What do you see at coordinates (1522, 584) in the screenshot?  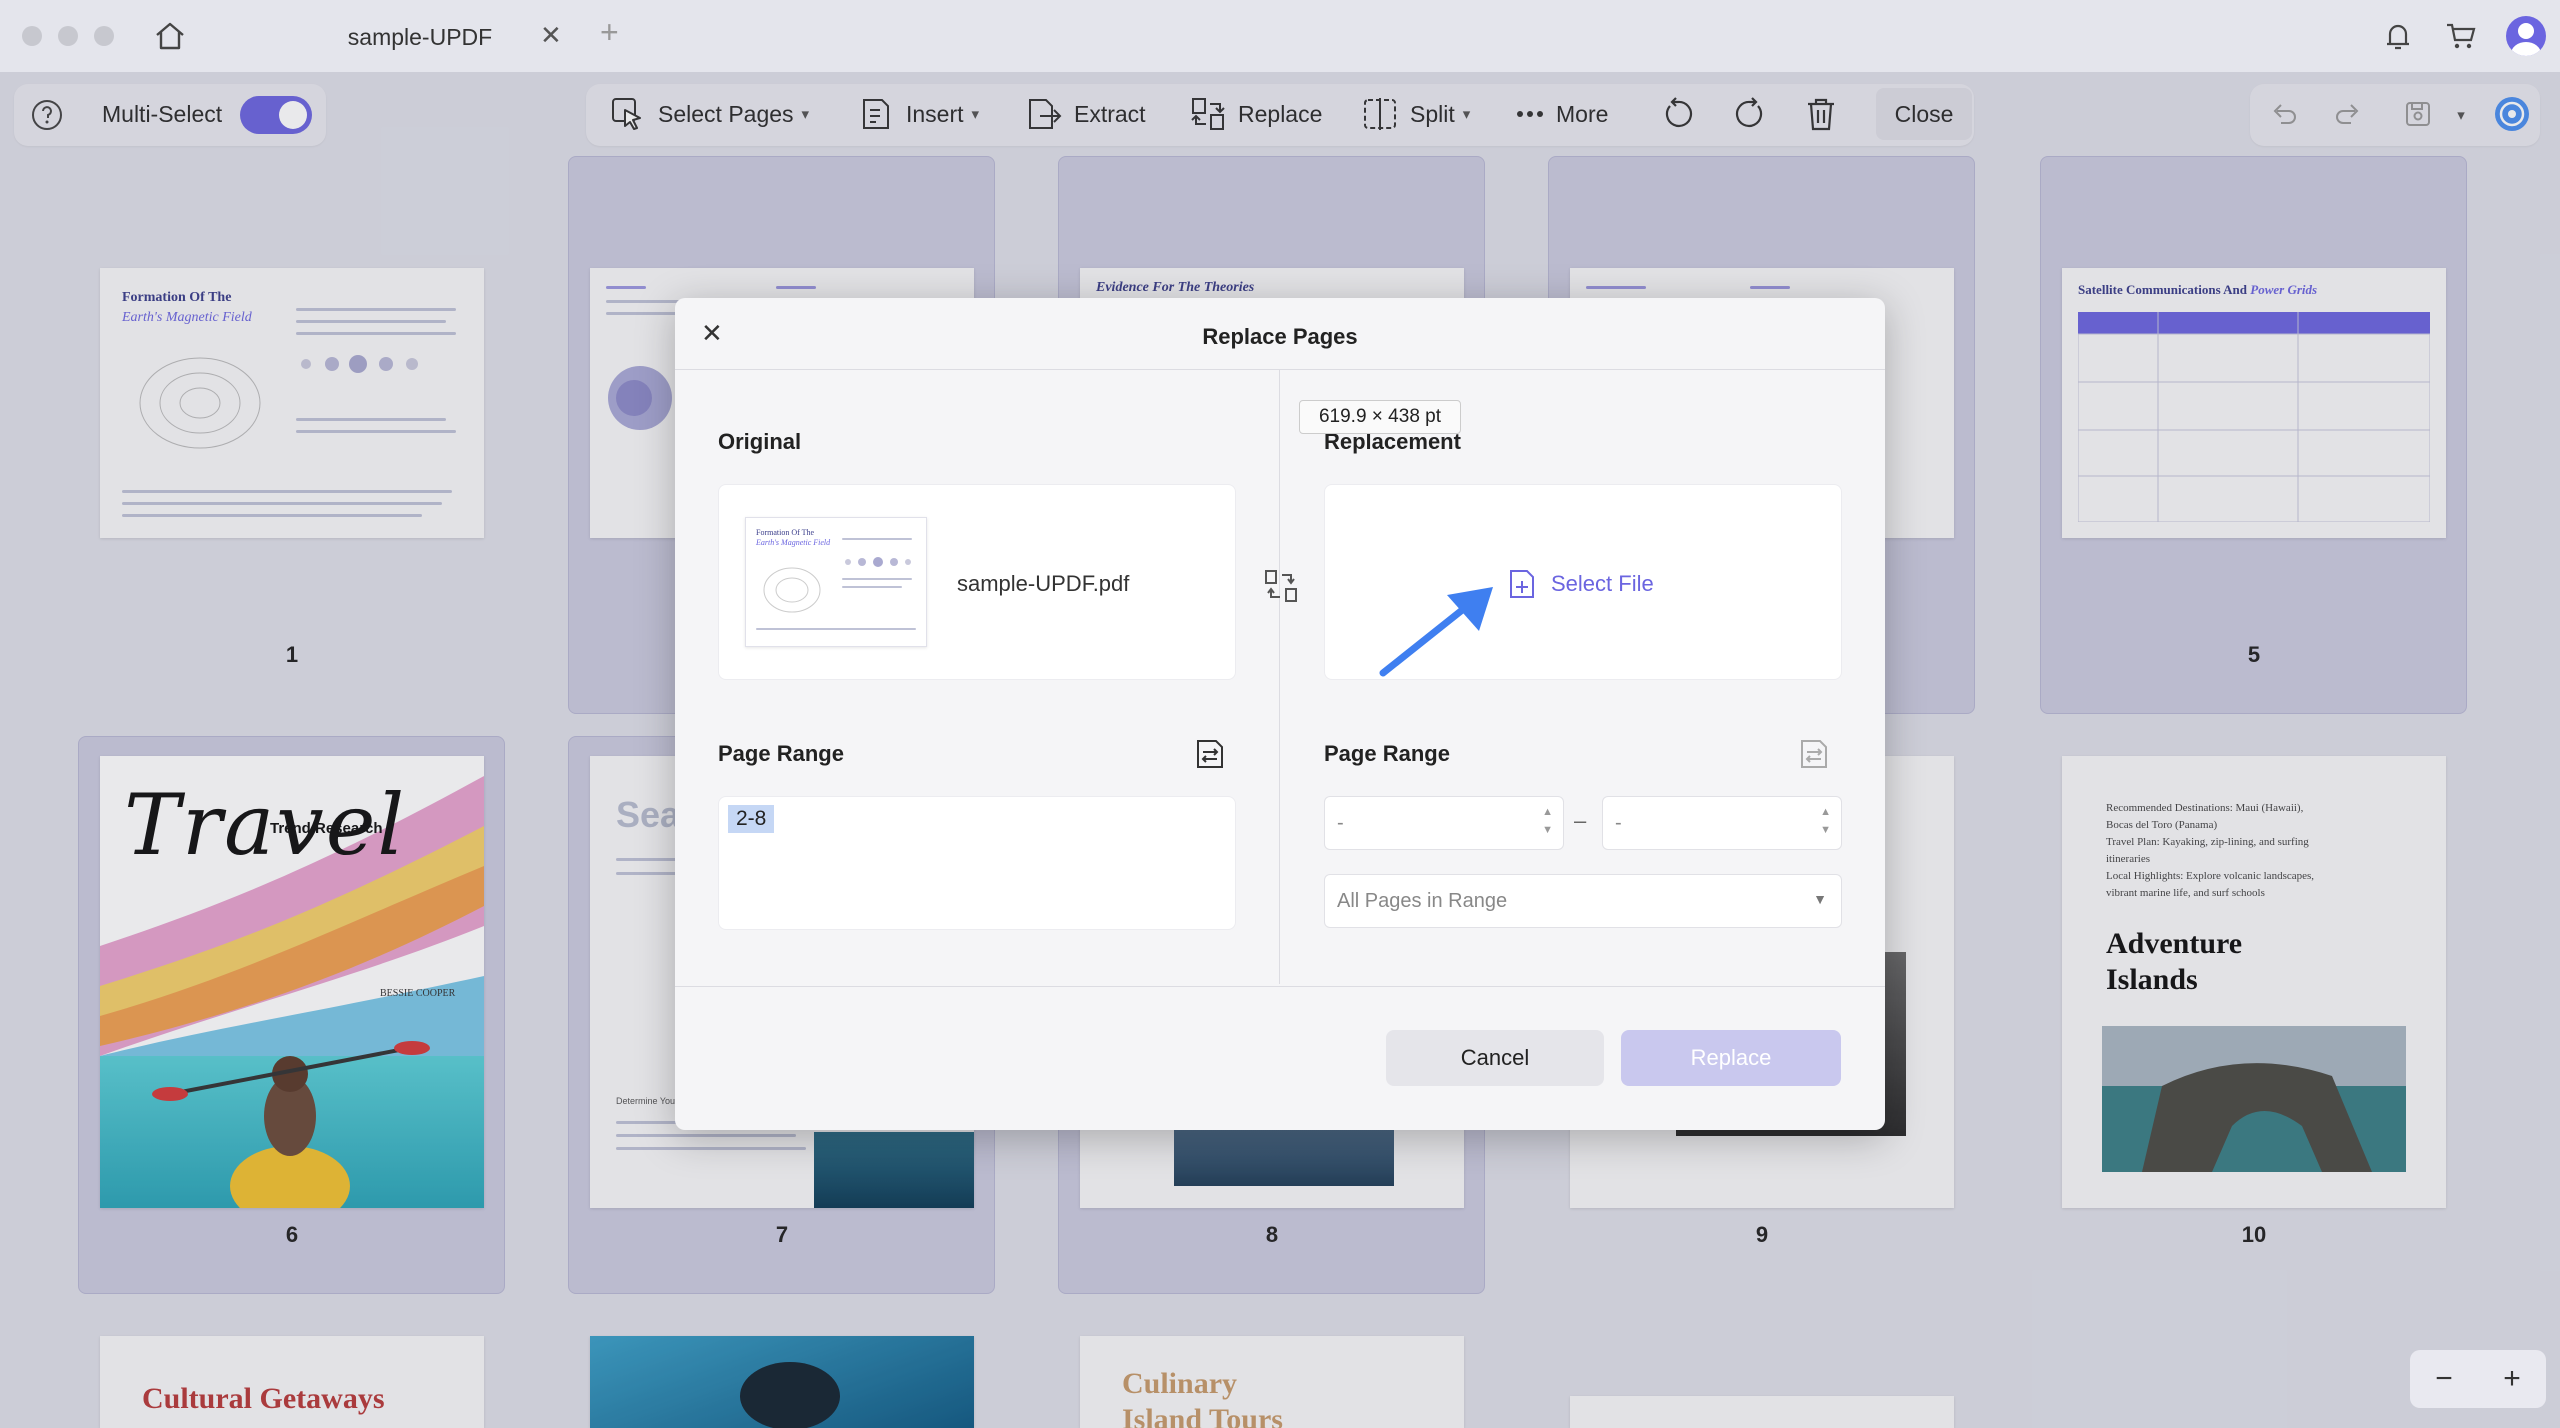 I see `add-file-icon` at bounding box center [1522, 584].